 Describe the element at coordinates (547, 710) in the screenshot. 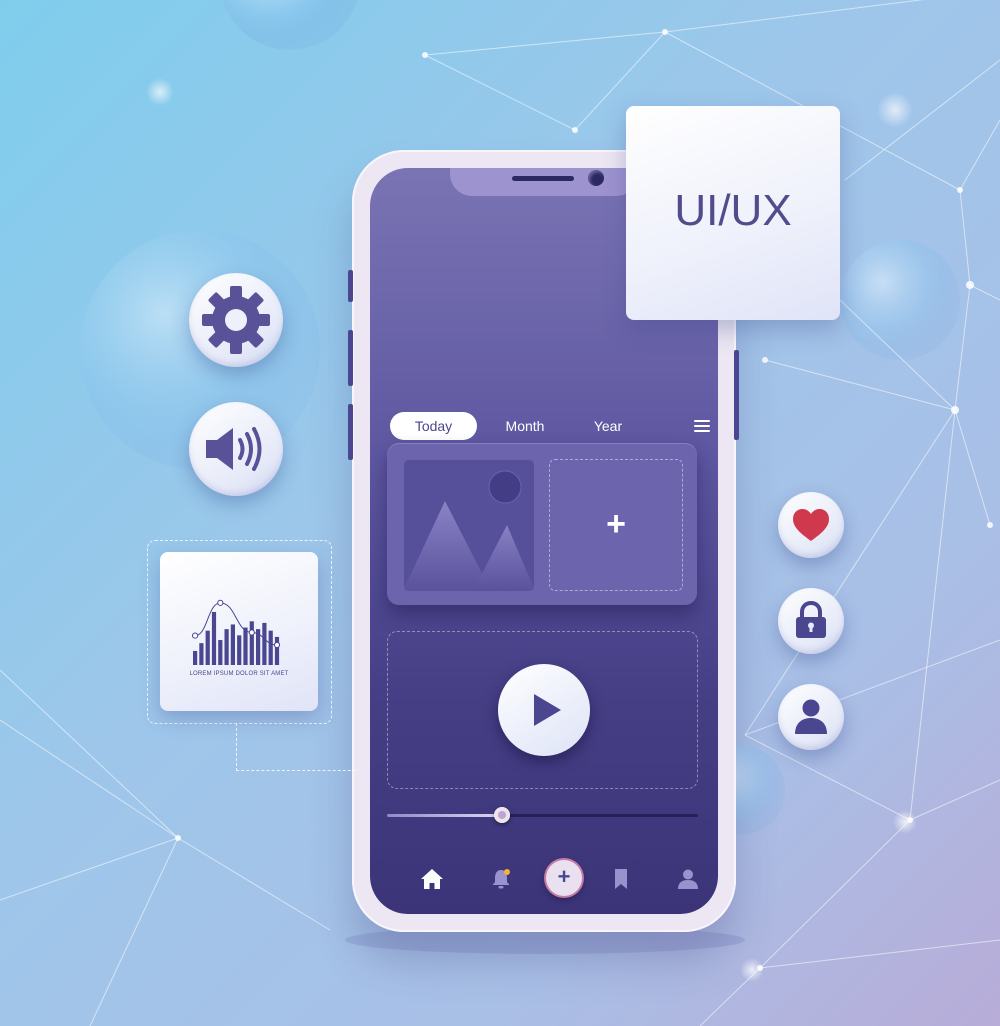

I see `play-icon` at that location.